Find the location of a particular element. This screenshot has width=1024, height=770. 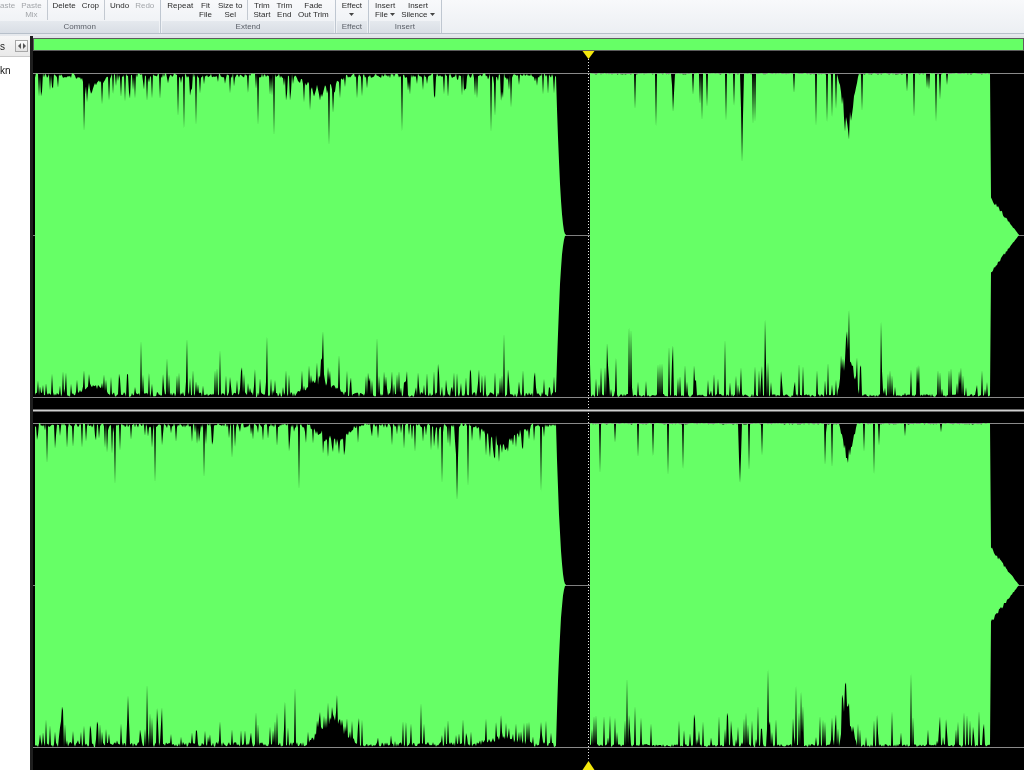

toolbar-button: Undo is located at coordinates (120, 5).